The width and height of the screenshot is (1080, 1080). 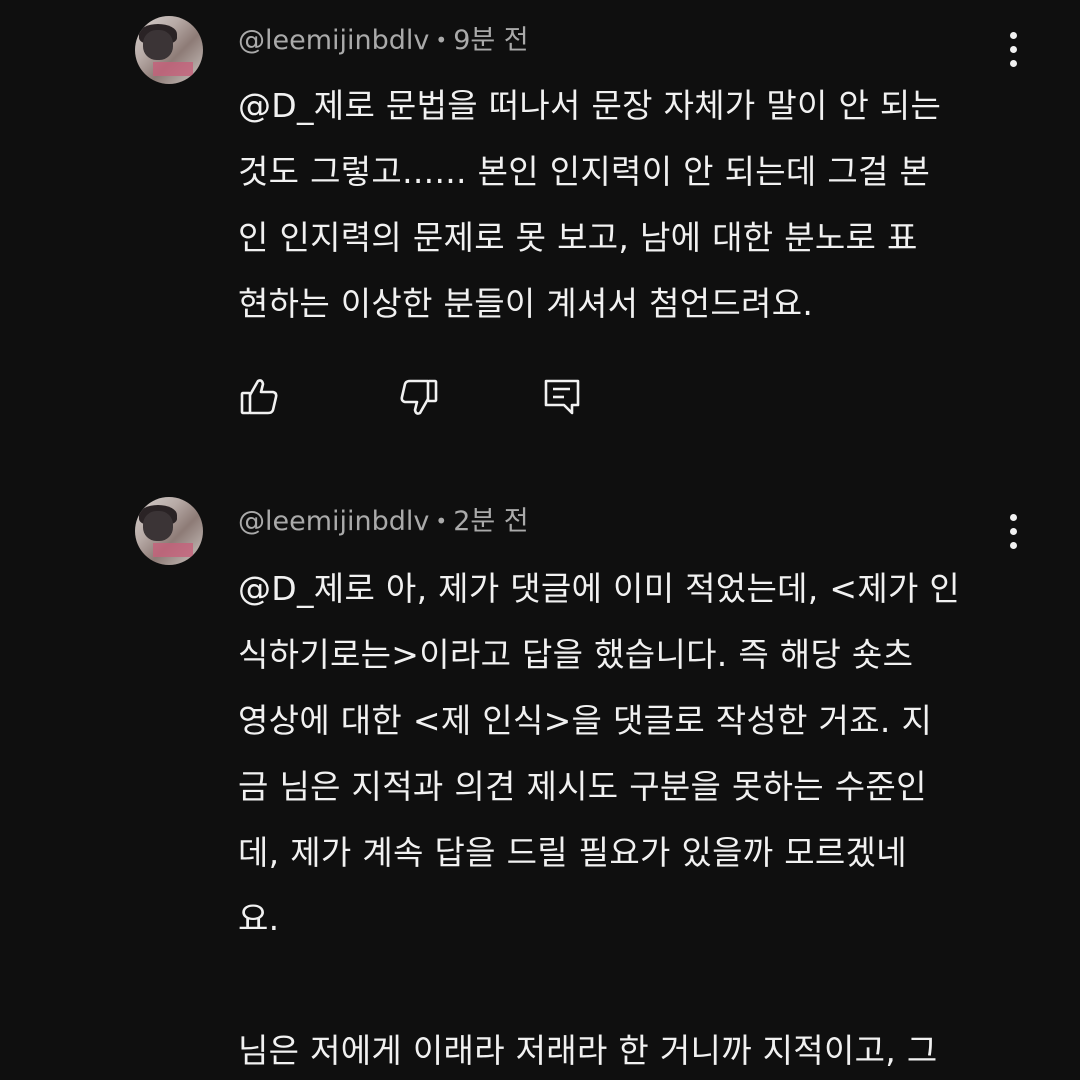 I want to click on like-icon, so click(x=259, y=397).